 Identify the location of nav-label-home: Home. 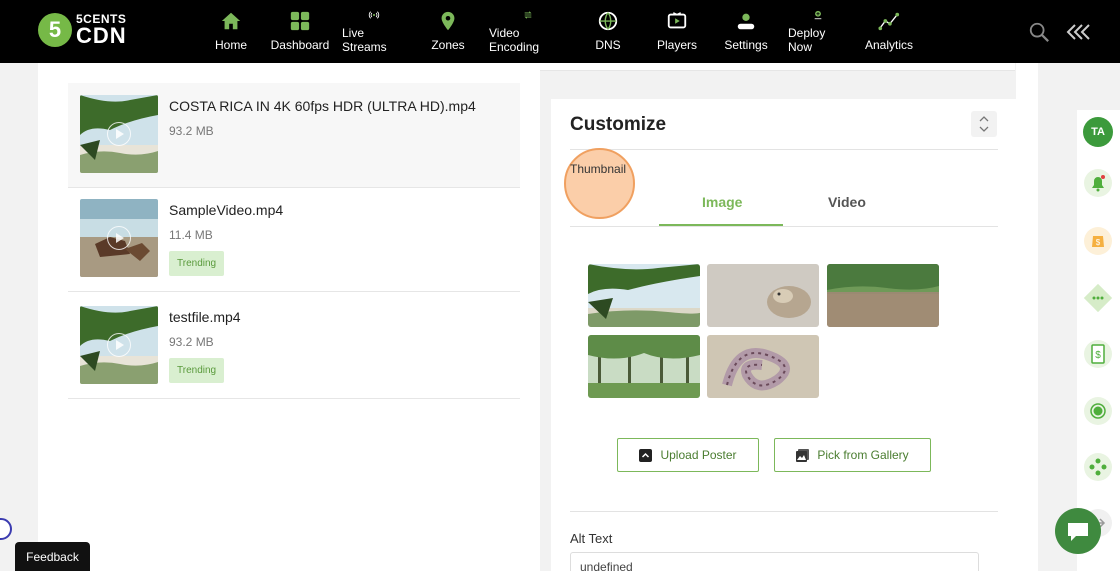
(231, 45).